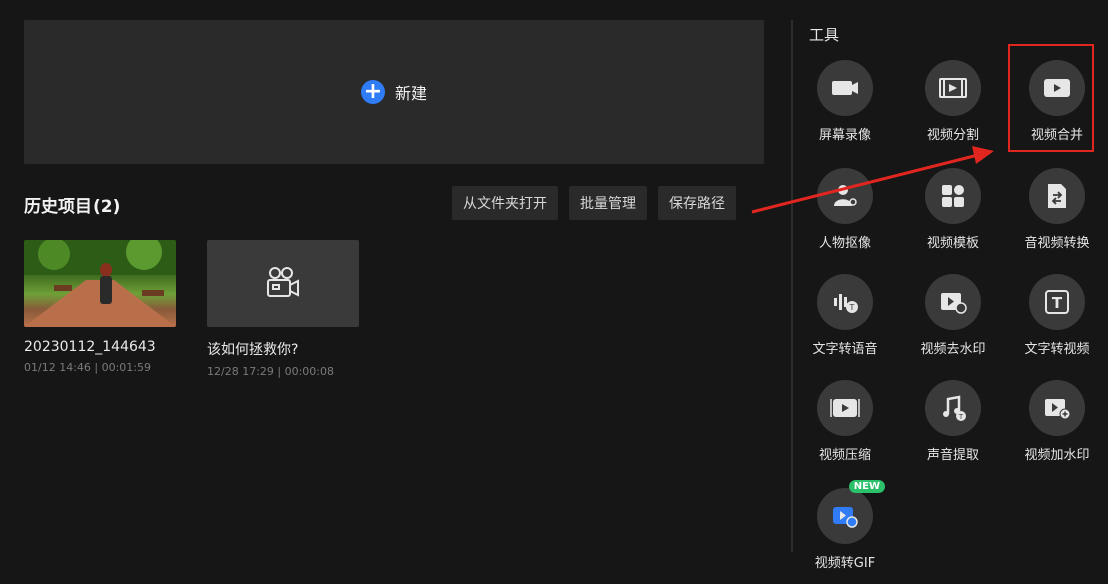 The width and height of the screenshot is (1108, 584). What do you see at coordinates (1057, 455) in the screenshot?
I see `tool-label: 视频加水印` at bounding box center [1057, 455].